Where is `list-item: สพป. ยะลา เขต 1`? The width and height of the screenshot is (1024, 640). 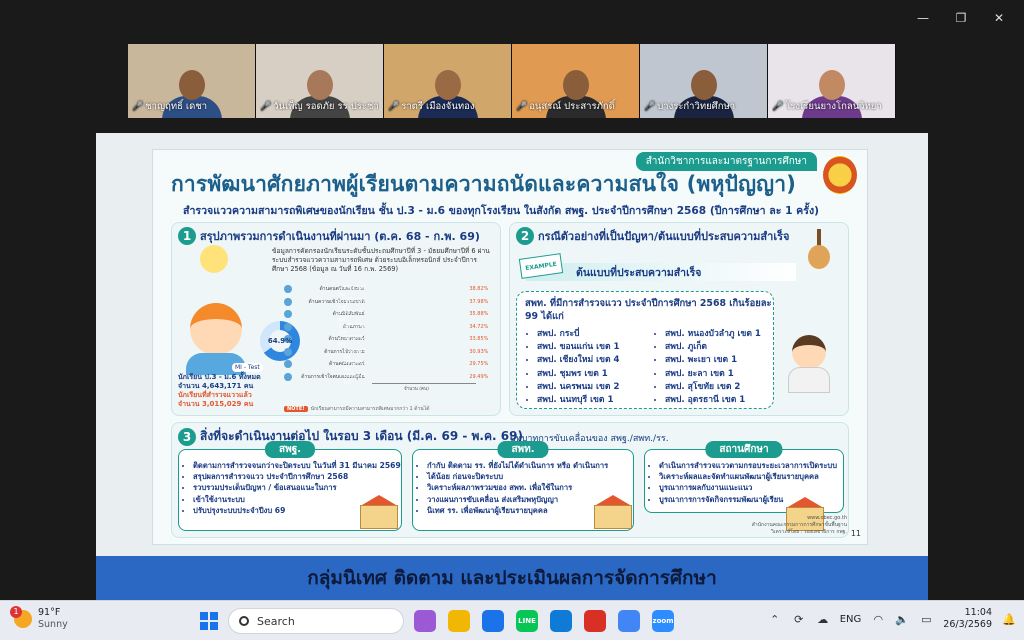 list-item: สพป. ยะลา เขต 1 is located at coordinates (713, 374).